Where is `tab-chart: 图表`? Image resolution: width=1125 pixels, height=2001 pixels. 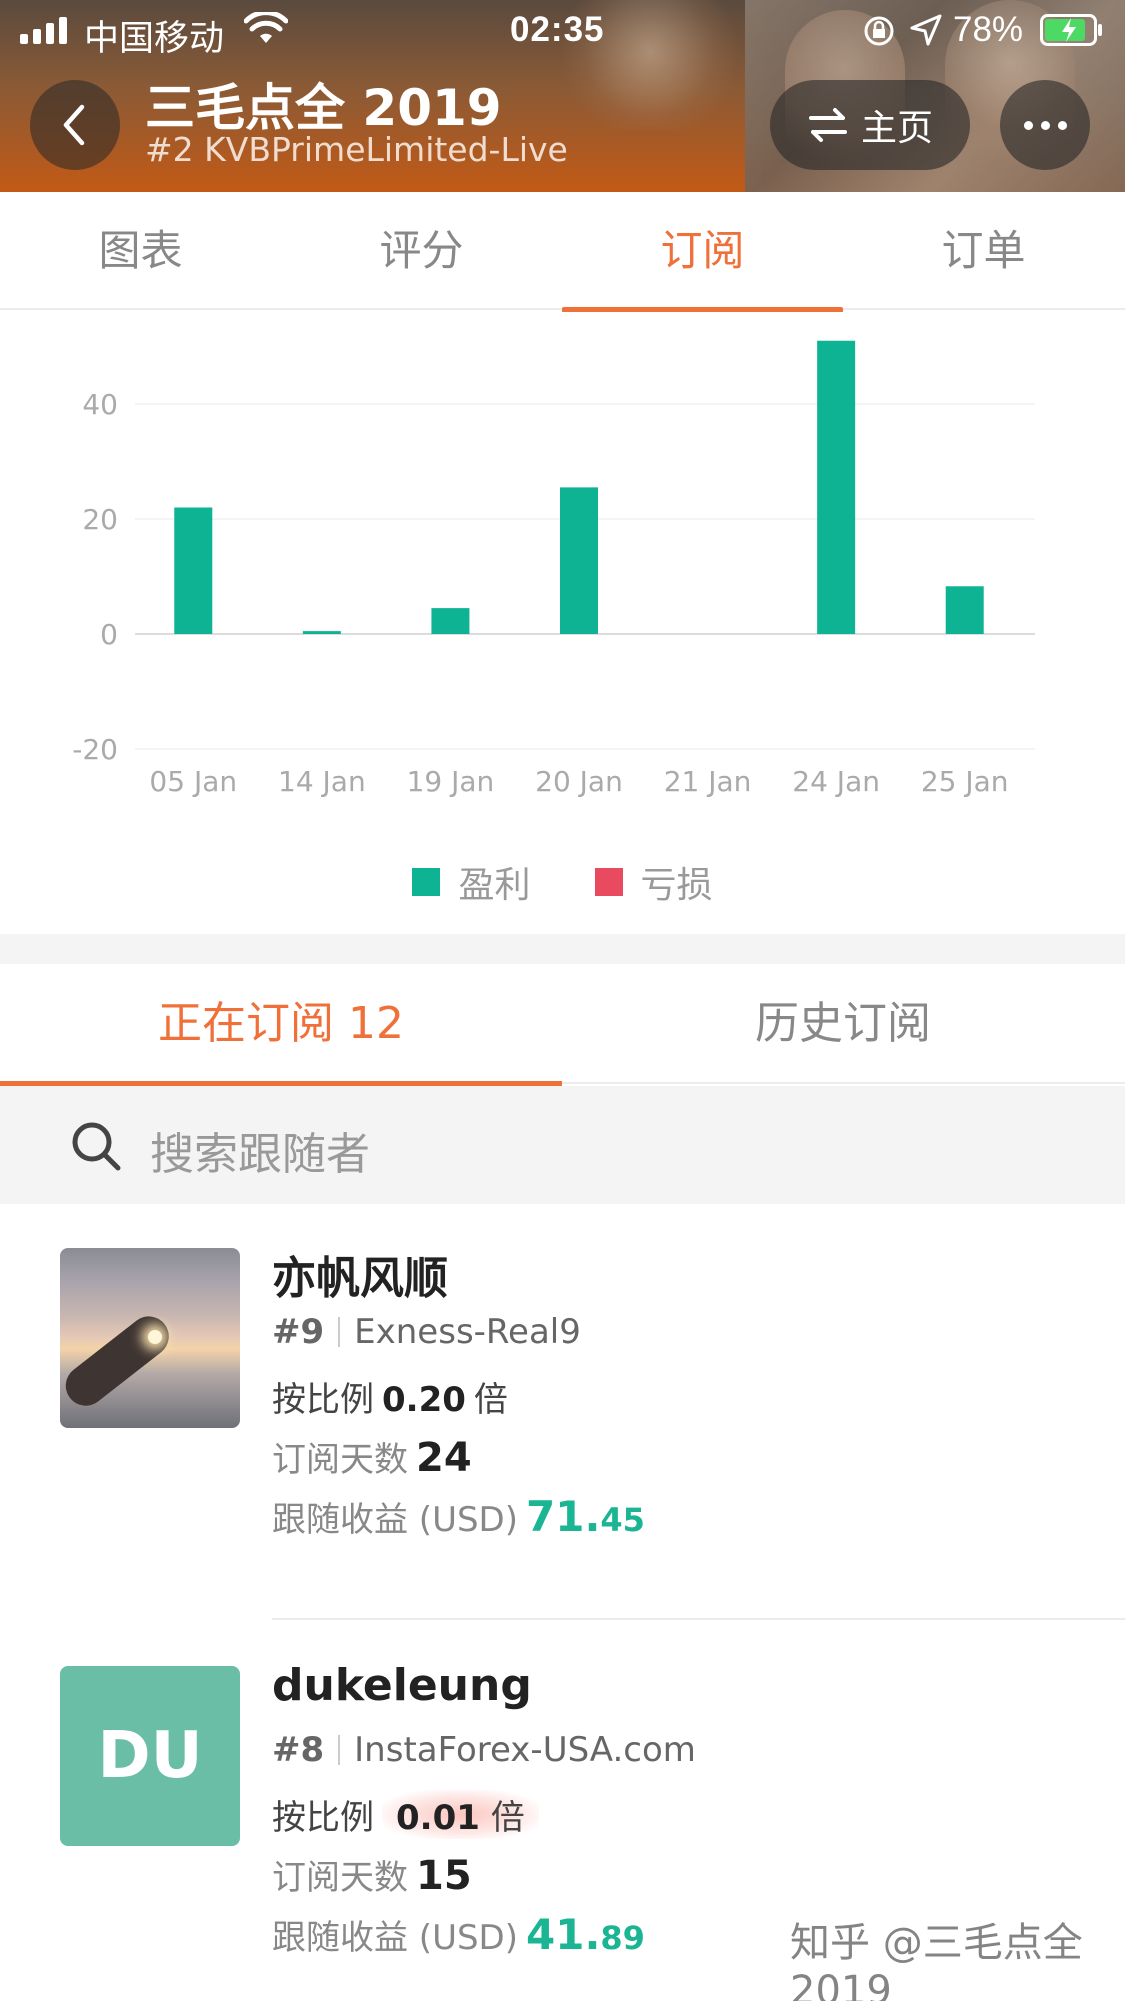 tab-chart: 图表 is located at coordinates (140, 251).